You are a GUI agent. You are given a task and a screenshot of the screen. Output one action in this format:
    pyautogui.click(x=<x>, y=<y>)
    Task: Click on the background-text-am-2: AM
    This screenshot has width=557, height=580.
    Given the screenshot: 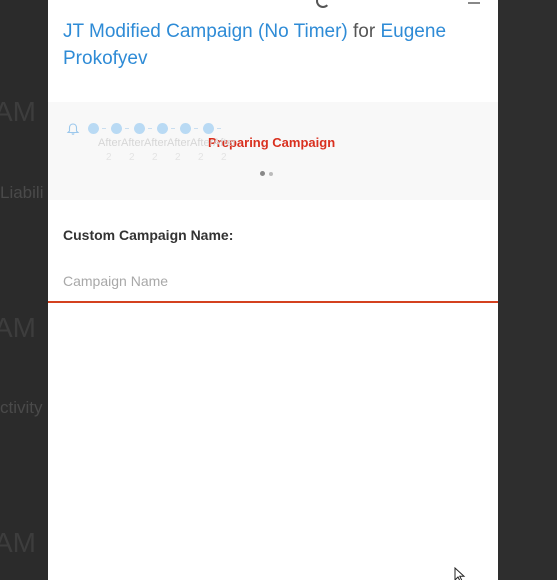 What is the action you would take?
    pyautogui.click(x=18, y=327)
    